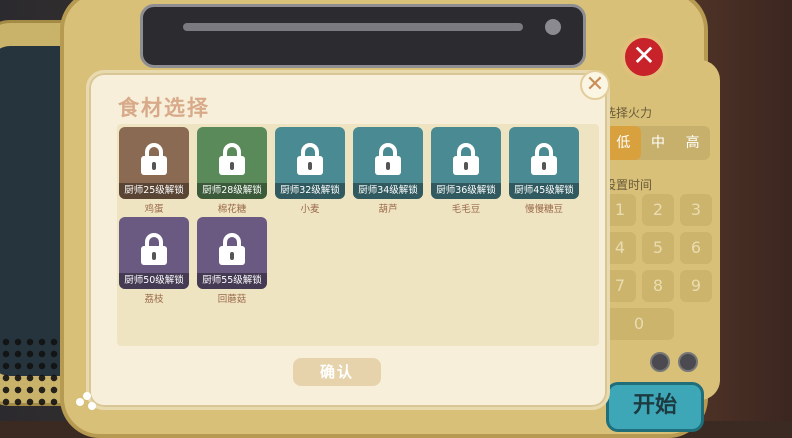 The image size is (792, 438). What do you see at coordinates (353, 27) in the screenshot?
I see `oven-slot` at bounding box center [353, 27].